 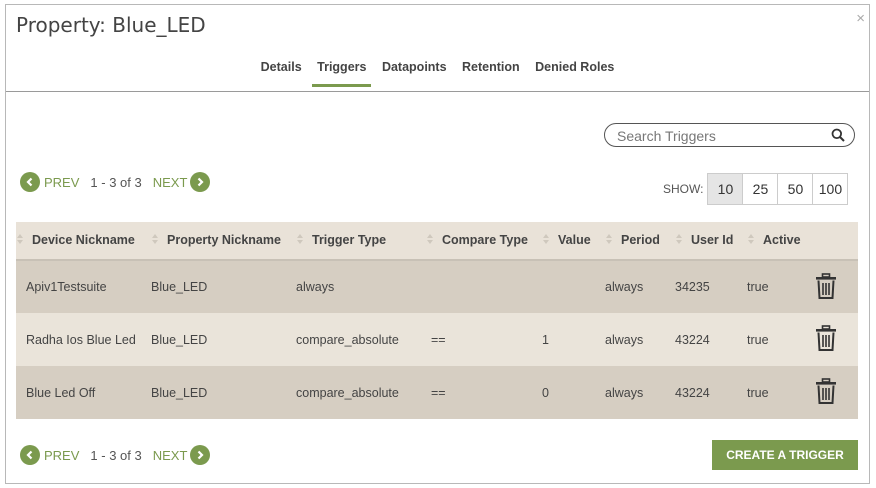 I want to click on col-actions, so click(x=836, y=241).